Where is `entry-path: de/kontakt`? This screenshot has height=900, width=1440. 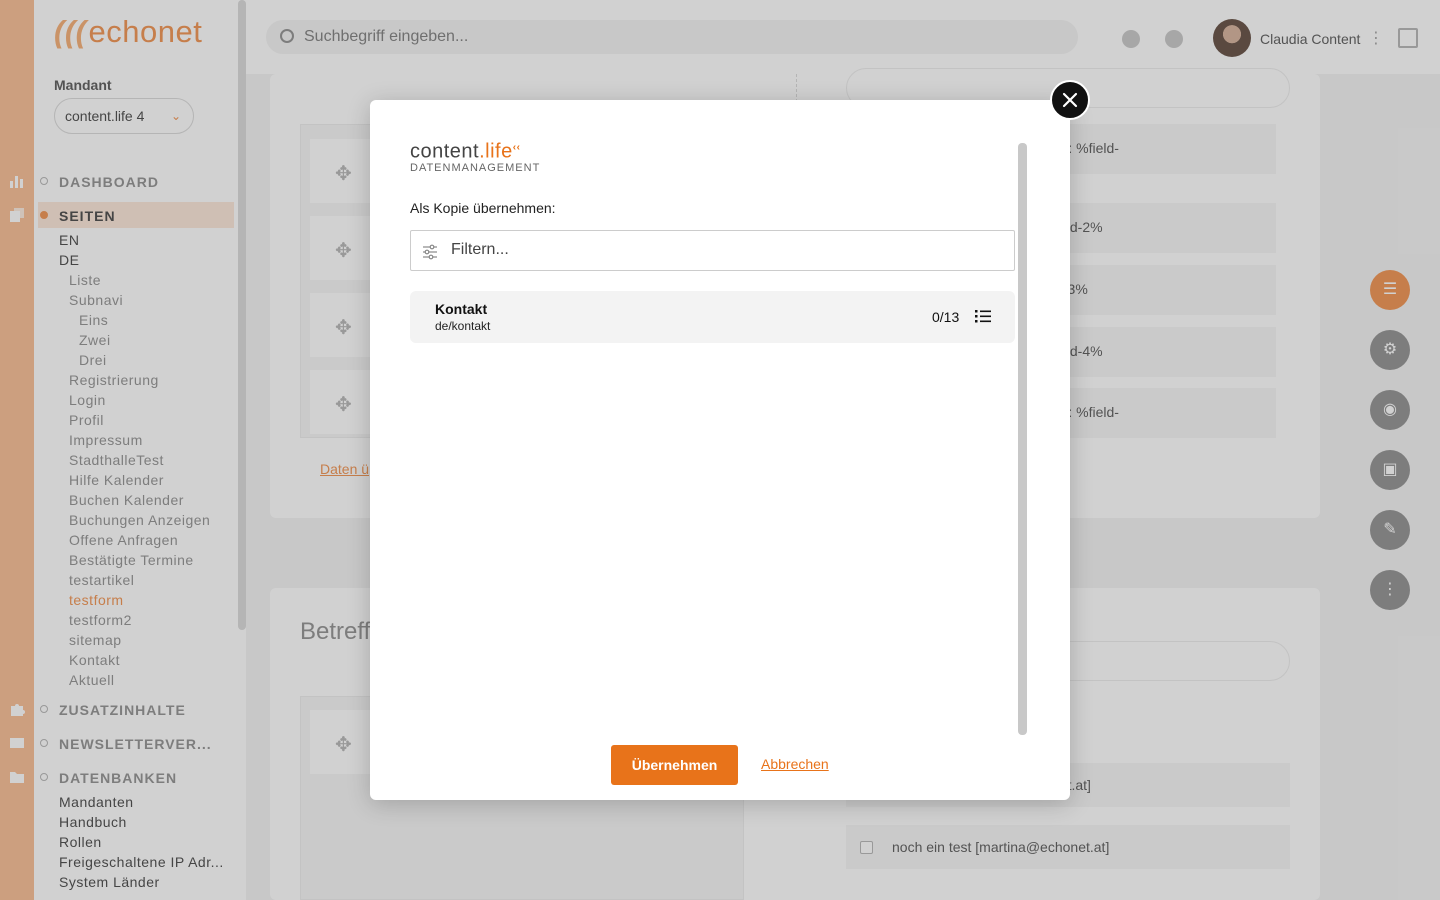 entry-path: de/kontakt is located at coordinates (463, 326).